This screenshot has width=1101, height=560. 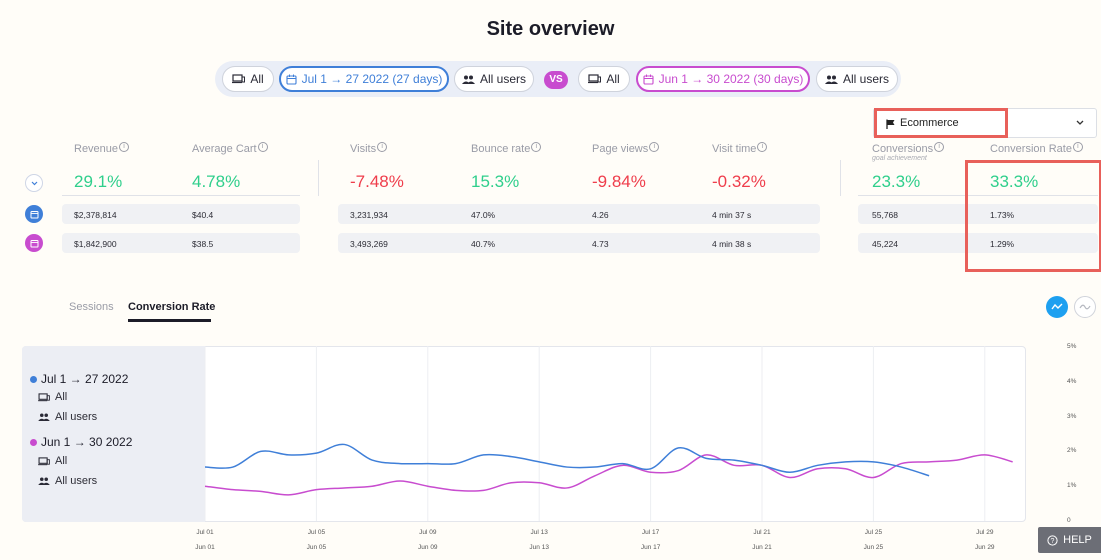 I want to click on x-tick-label-secondary: Jun 13, so click(x=539, y=547).